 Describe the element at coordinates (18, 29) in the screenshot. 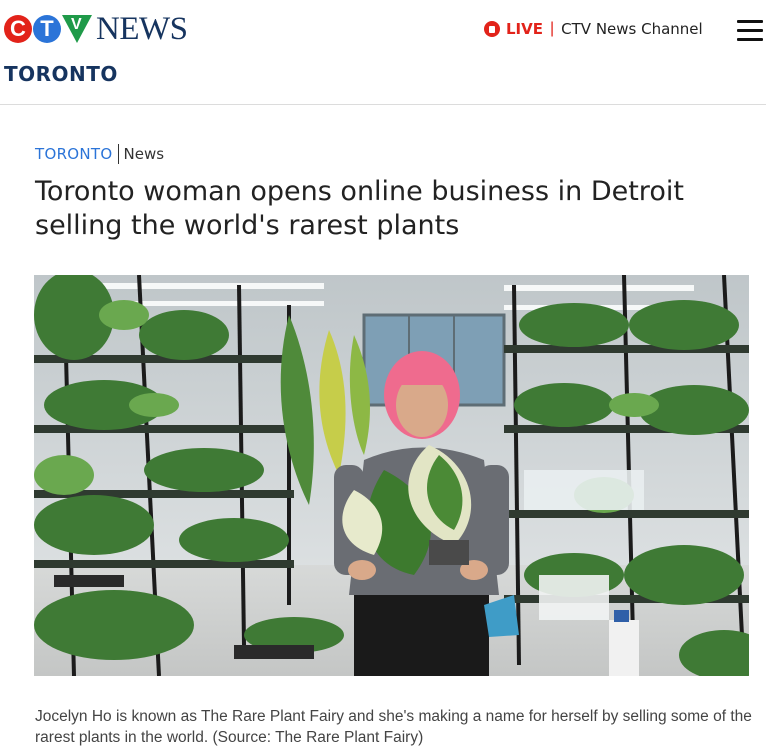

I see `logo-letter-c: C` at that location.